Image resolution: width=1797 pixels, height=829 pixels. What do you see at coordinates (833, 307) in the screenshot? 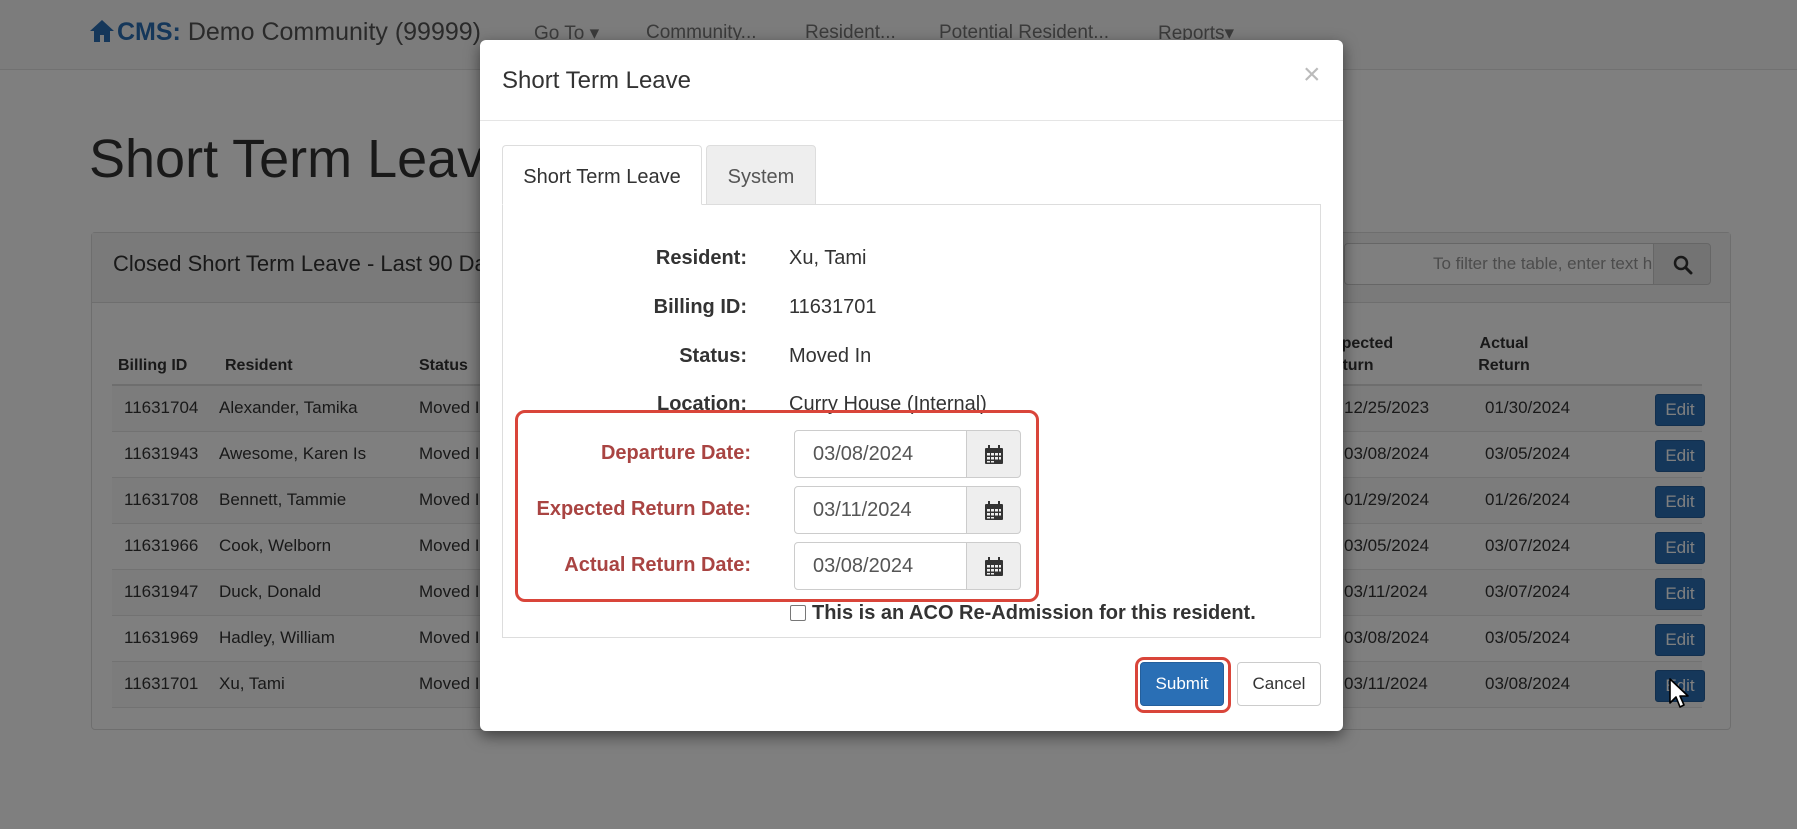
I see `billing-id-value: 11631701` at bounding box center [833, 307].